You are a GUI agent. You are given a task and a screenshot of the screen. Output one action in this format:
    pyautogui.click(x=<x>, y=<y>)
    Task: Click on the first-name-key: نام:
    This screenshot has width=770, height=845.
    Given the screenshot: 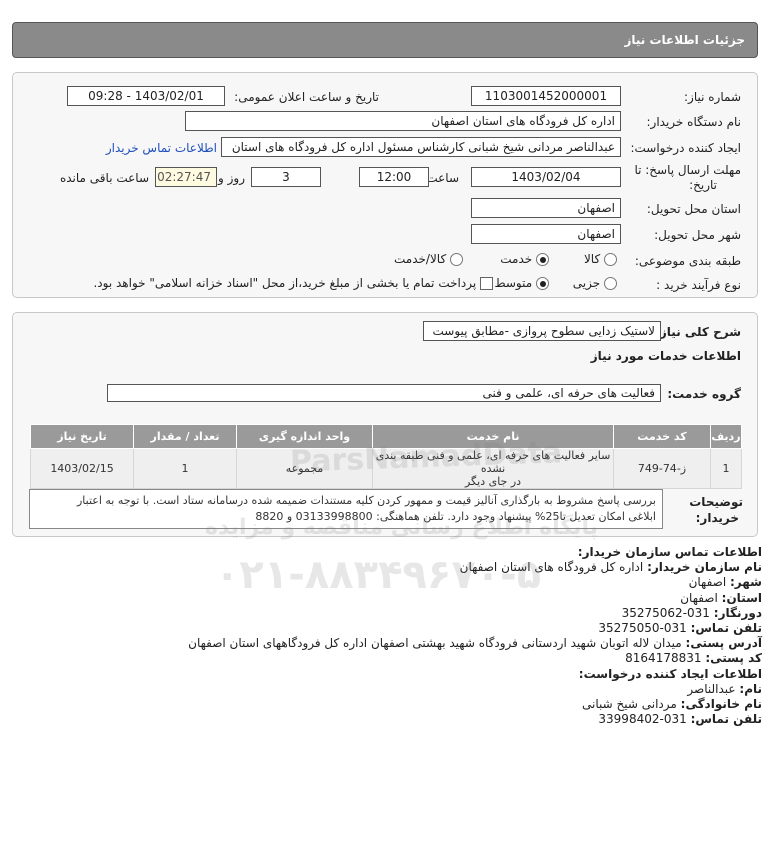 What is the action you would take?
    pyautogui.click(x=750, y=688)
    